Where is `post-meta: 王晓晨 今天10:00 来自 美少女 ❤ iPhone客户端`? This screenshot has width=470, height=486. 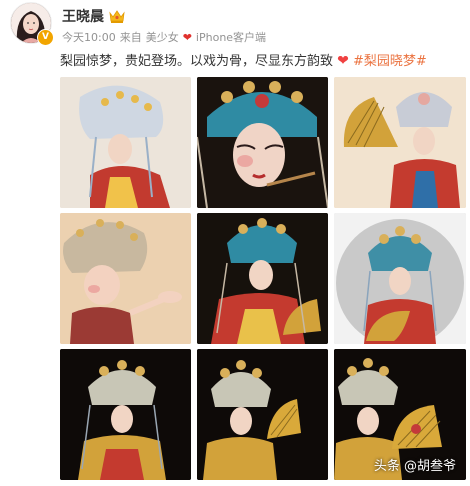
post-meta: 王晓晨 今天10:00 来自 美少女 ❤ iPhone客户端 is located at coordinates (164, 23).